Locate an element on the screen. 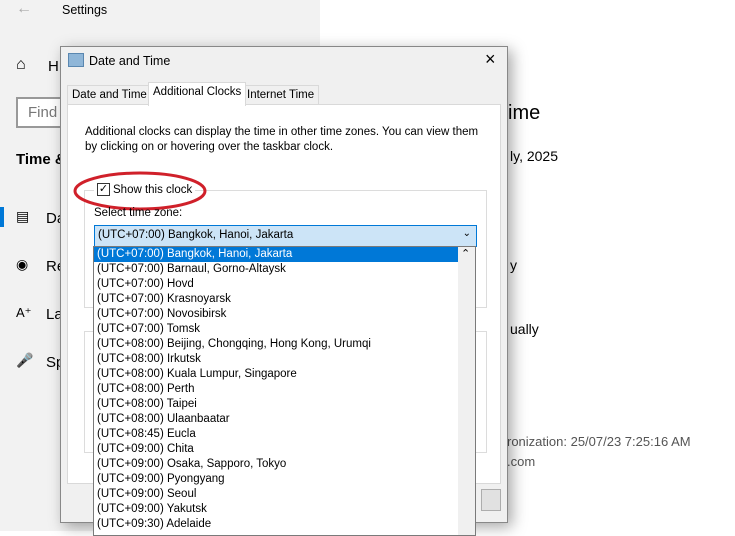 This screenshot has width=735, height=536. time-zone-option: (UTC+09:00) Chita is located at coordinates (284, 449).